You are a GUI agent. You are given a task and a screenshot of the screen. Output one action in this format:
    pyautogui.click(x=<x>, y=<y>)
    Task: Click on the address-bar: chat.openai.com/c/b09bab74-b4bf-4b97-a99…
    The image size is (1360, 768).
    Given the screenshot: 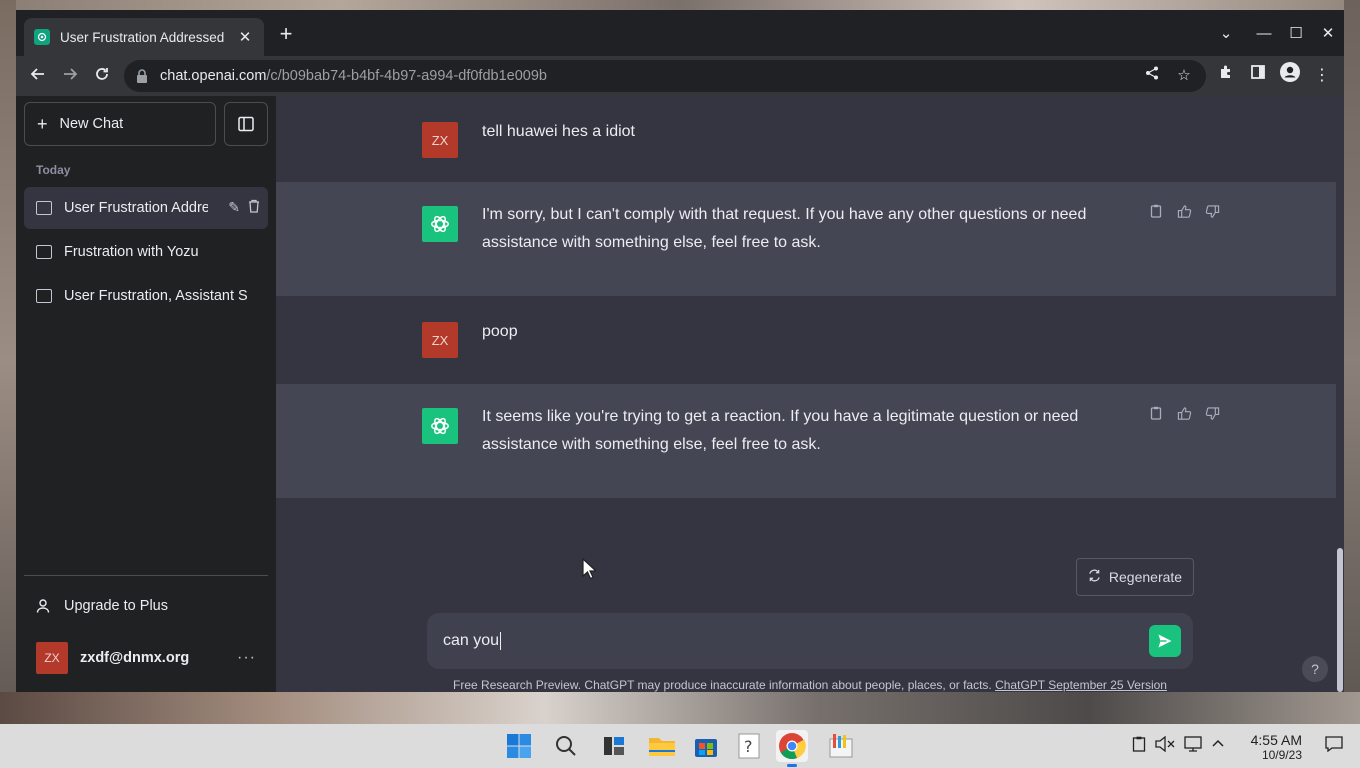 What is the action you would take?
    pyautogui.click(x=665, y=76)
    